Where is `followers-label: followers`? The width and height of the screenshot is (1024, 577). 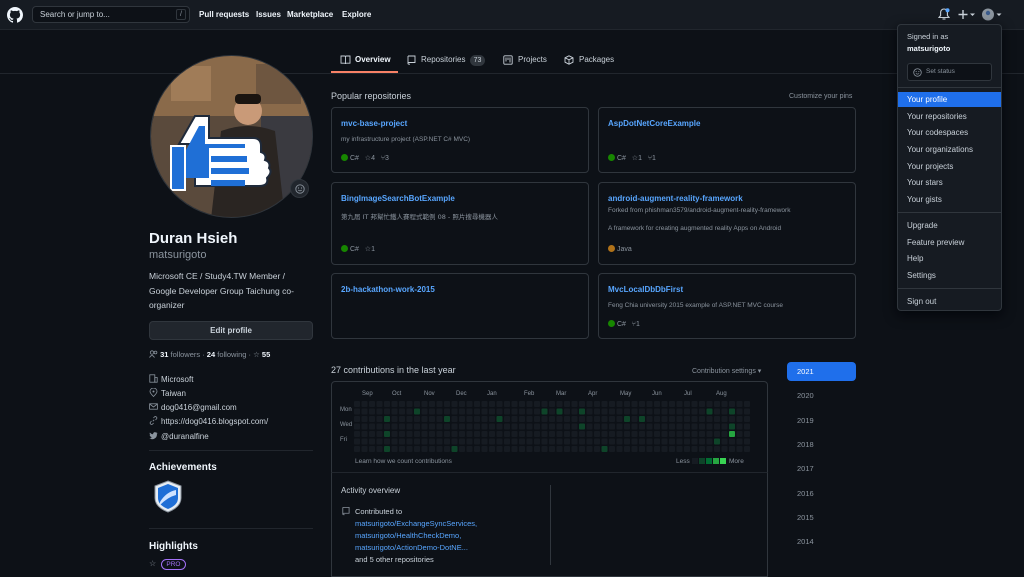 followers-label: followers is located at coordinates (186, 354).